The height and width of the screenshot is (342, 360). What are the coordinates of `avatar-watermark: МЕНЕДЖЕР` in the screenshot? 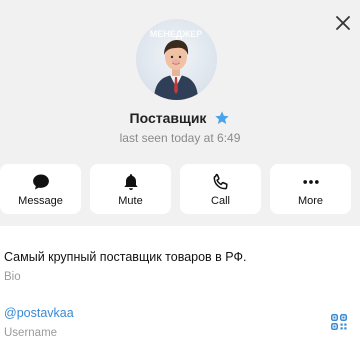 It's located at (176, 34).